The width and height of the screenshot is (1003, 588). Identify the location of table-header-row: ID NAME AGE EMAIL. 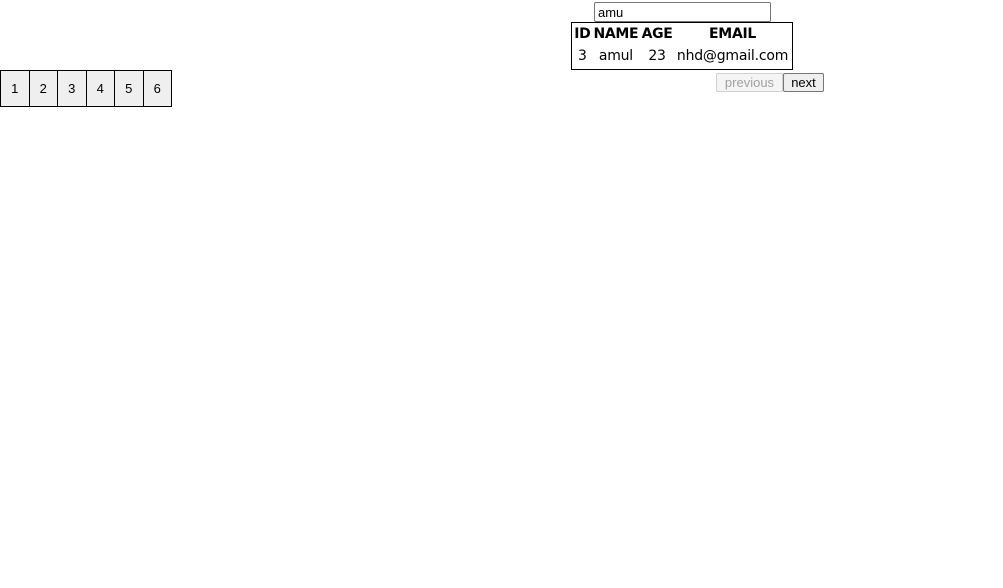
(682, 34).